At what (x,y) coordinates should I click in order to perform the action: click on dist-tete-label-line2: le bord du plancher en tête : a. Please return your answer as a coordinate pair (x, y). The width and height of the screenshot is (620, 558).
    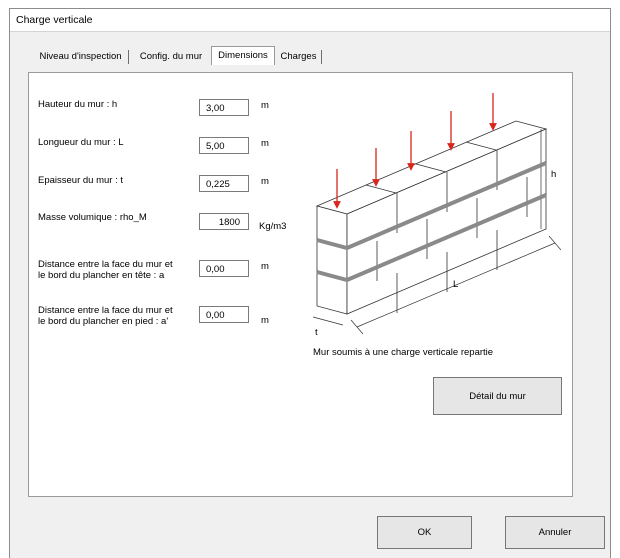
    Looking at the image, I should click on (101, 275).